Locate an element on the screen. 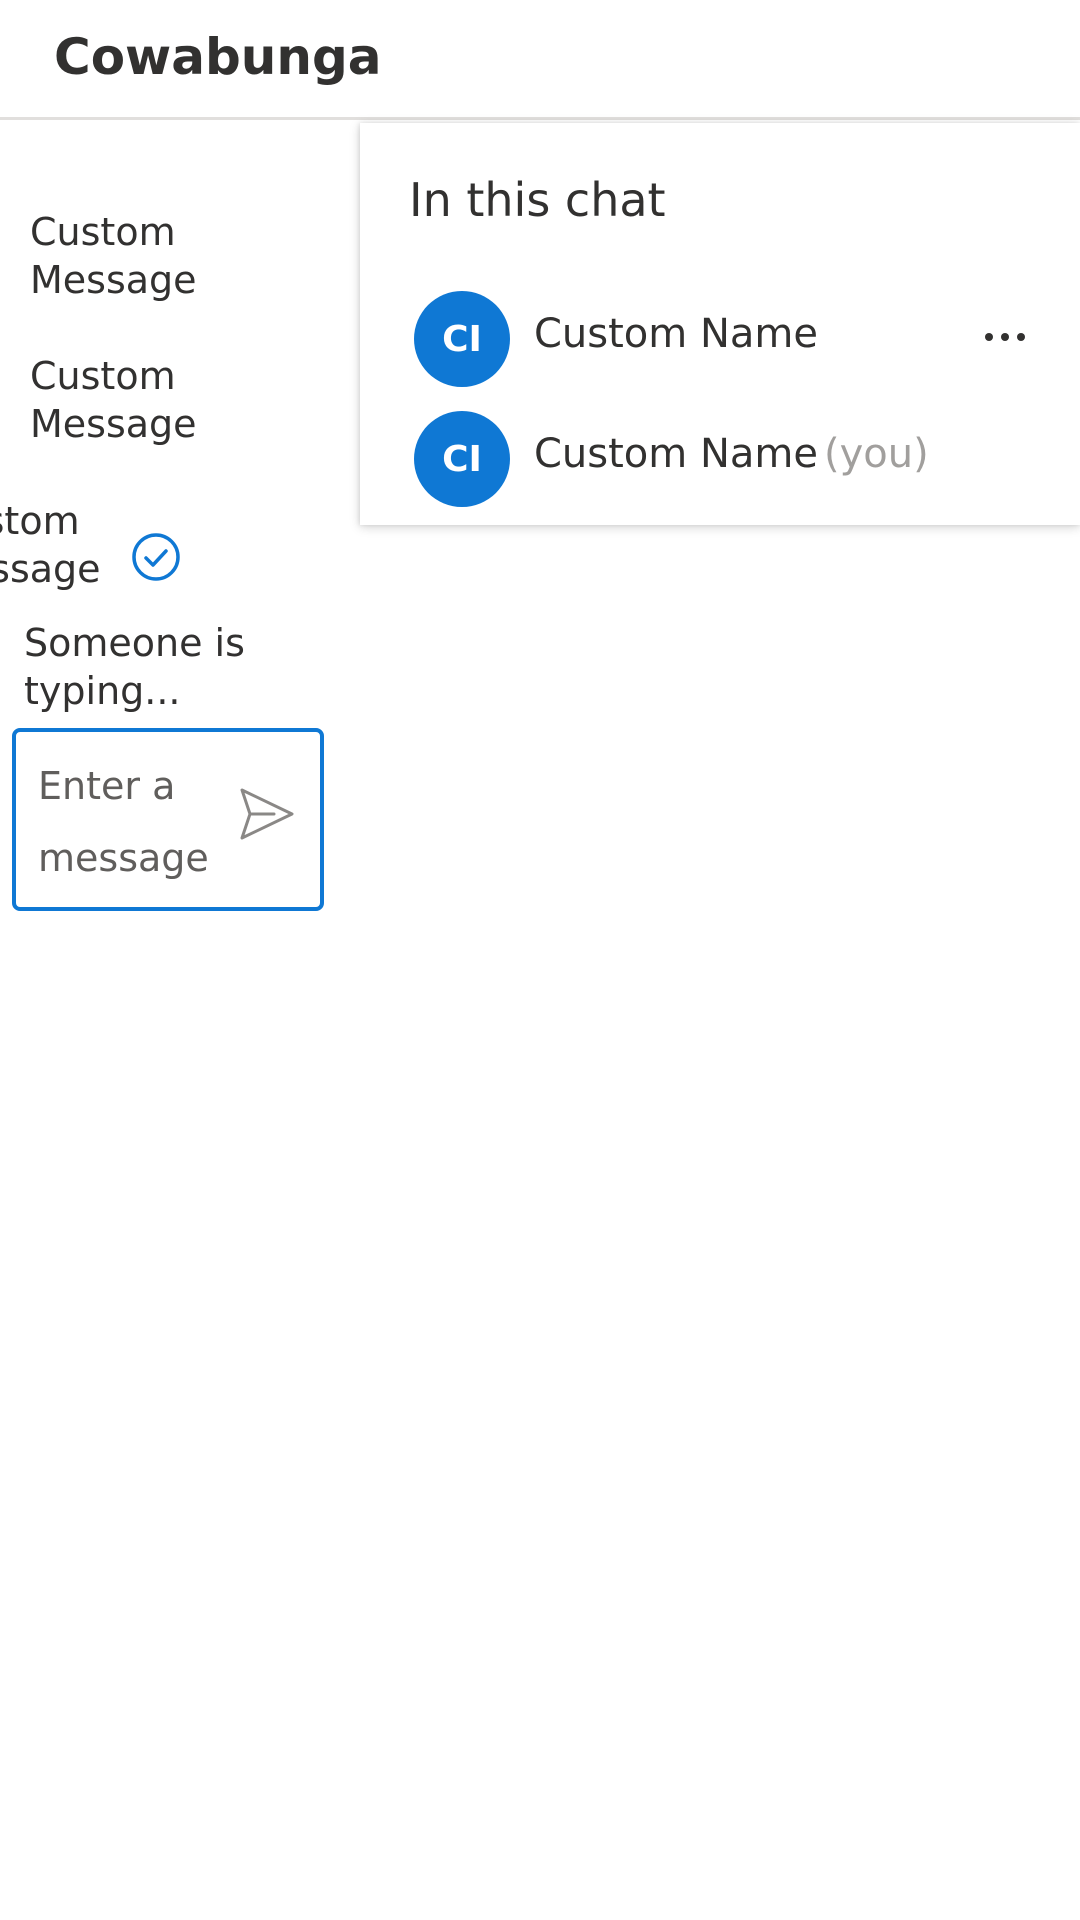  chat-title: Cowabunga is located at coordinates (218, 57).